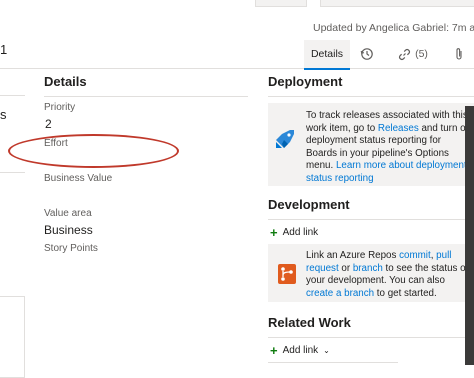  Describe the element at coordinates (413, 54) in the screenshot. I see `tab-links: (5)` at that location.